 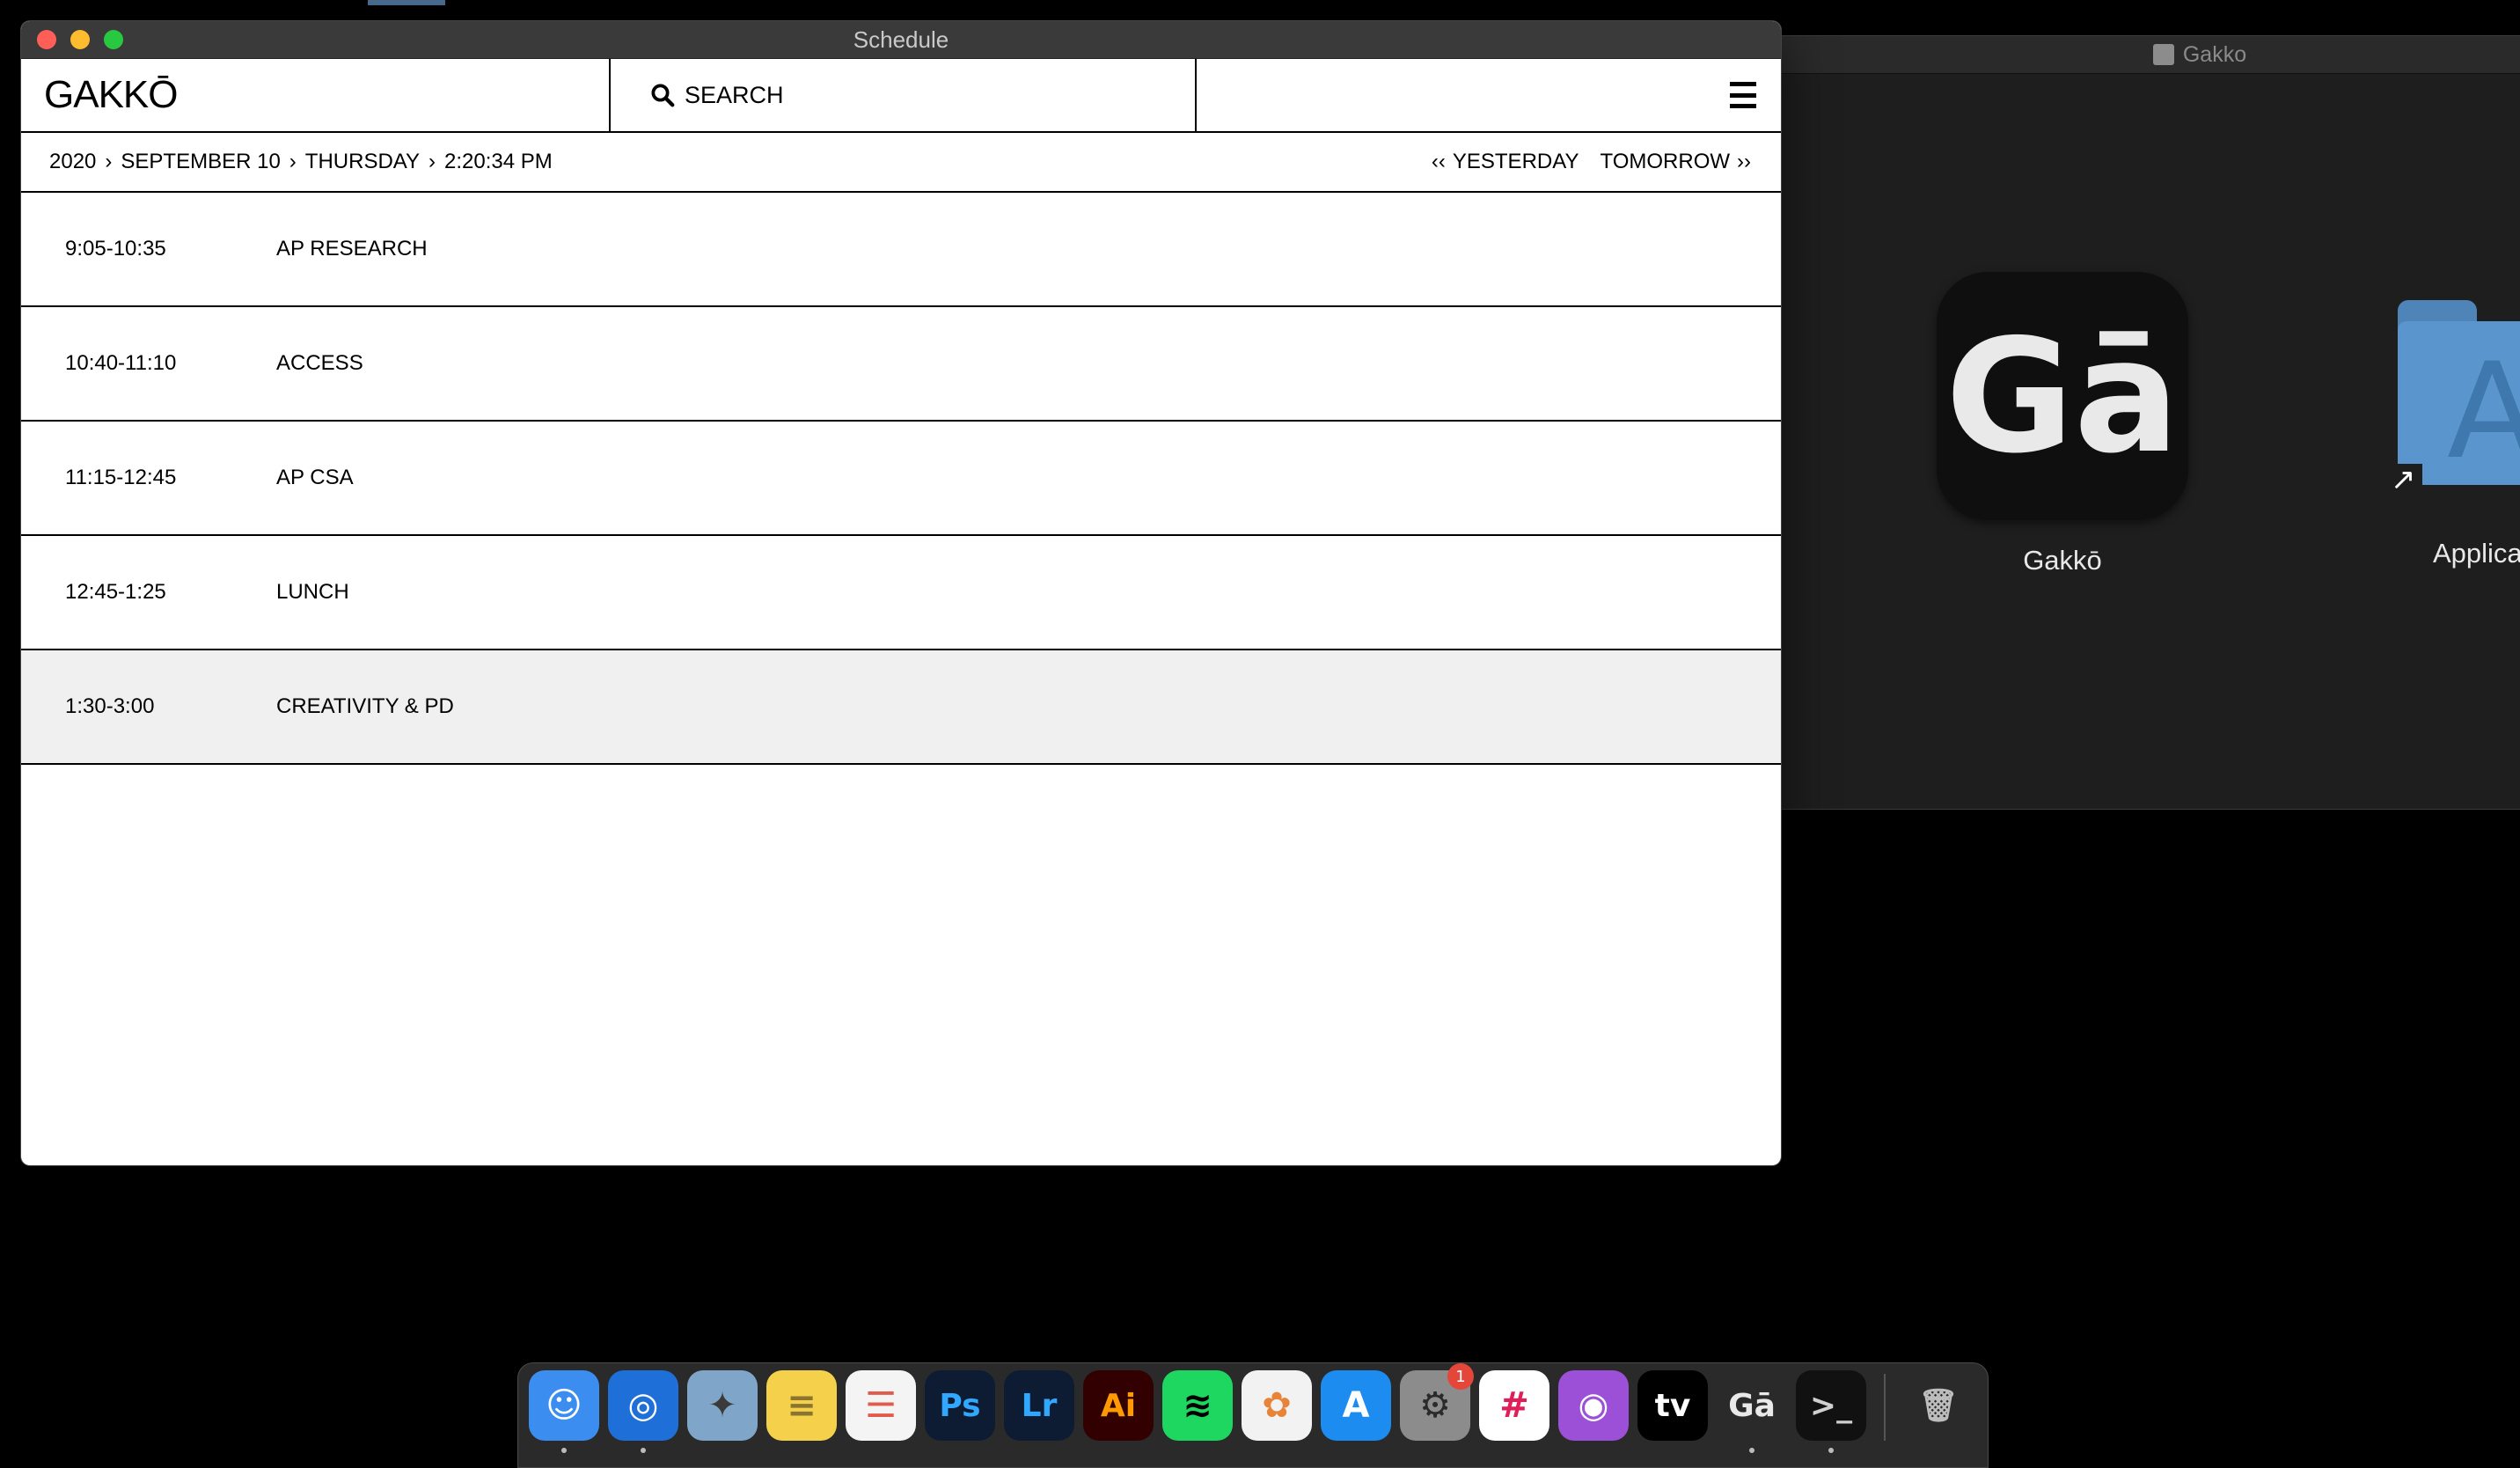 I want to click on dock-photos-icon: ✿, so click(x=1277, y=1405).